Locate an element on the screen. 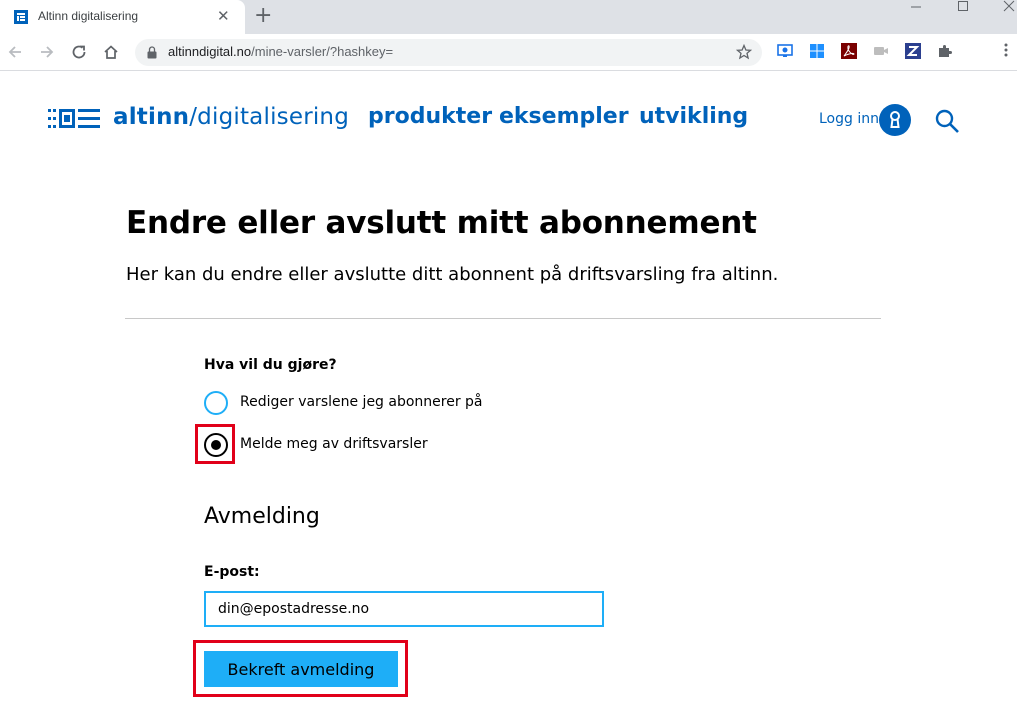 Image resolution: width=1017 pixels, height=722 pixels. favicon-icon is located at coordinates (21, 17).